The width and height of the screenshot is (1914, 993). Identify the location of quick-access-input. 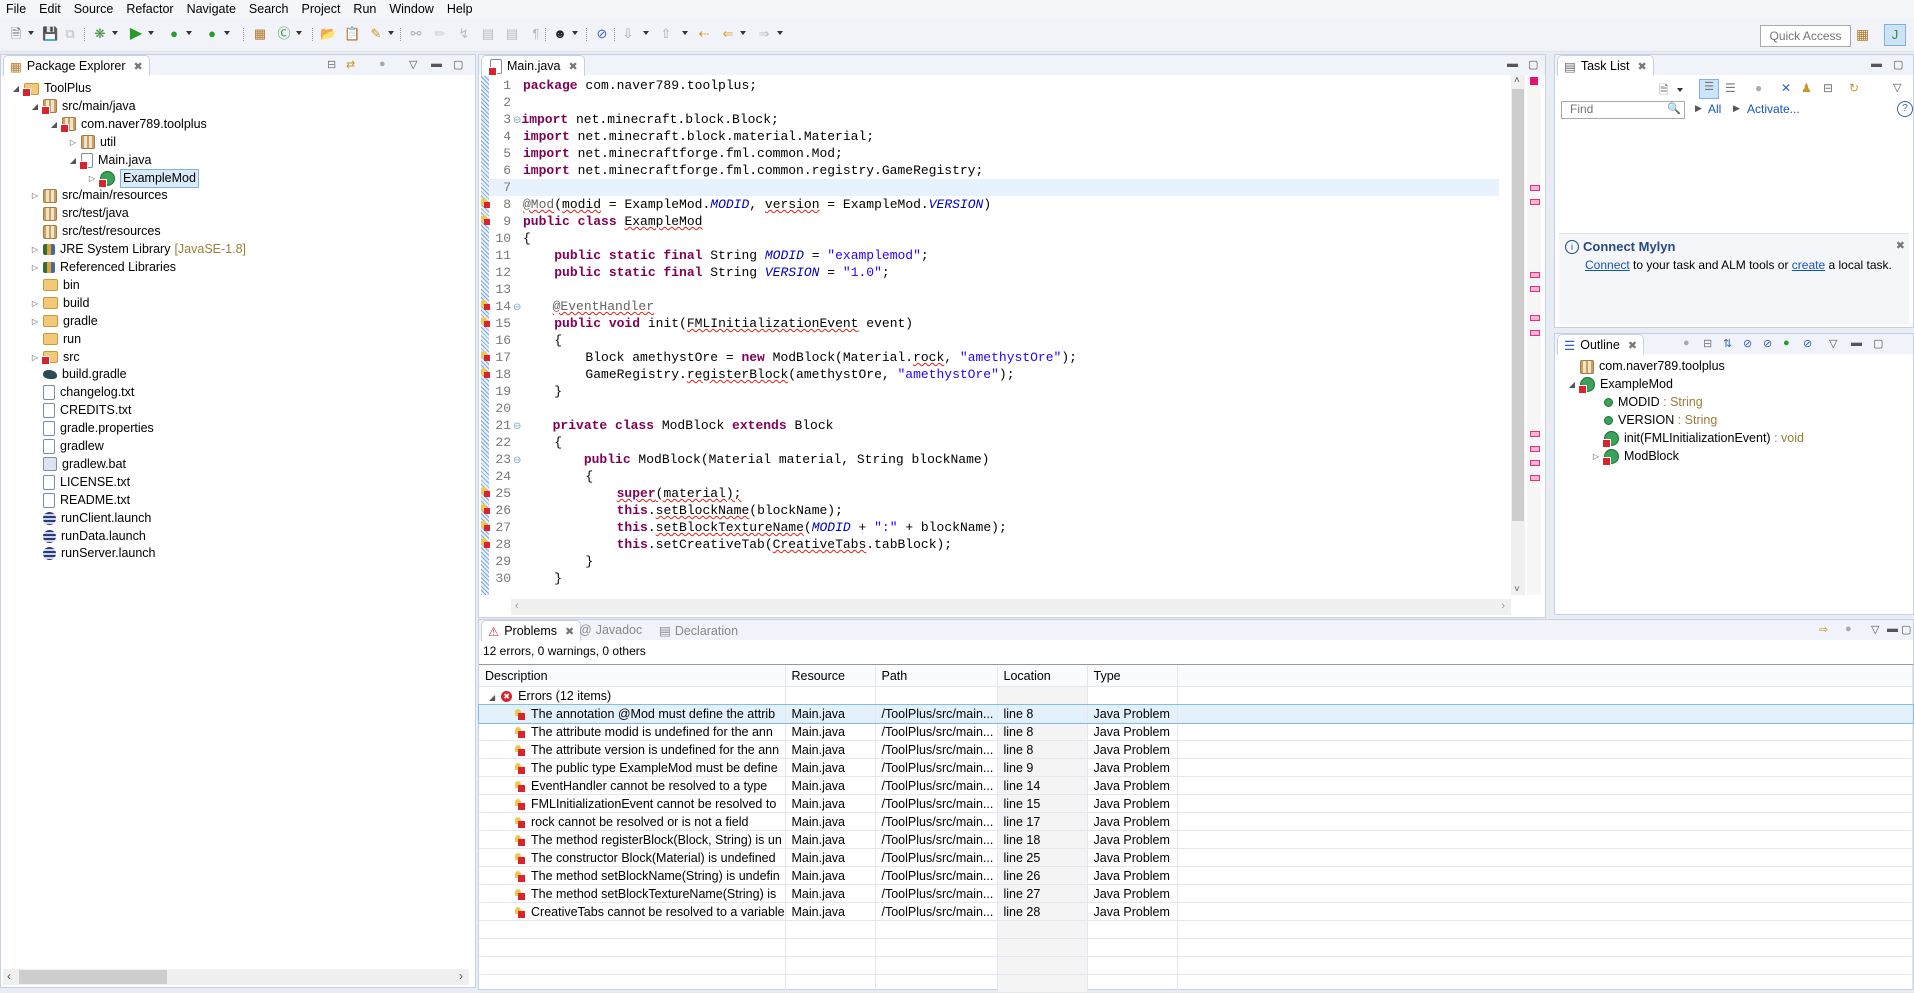
(1805, 36).